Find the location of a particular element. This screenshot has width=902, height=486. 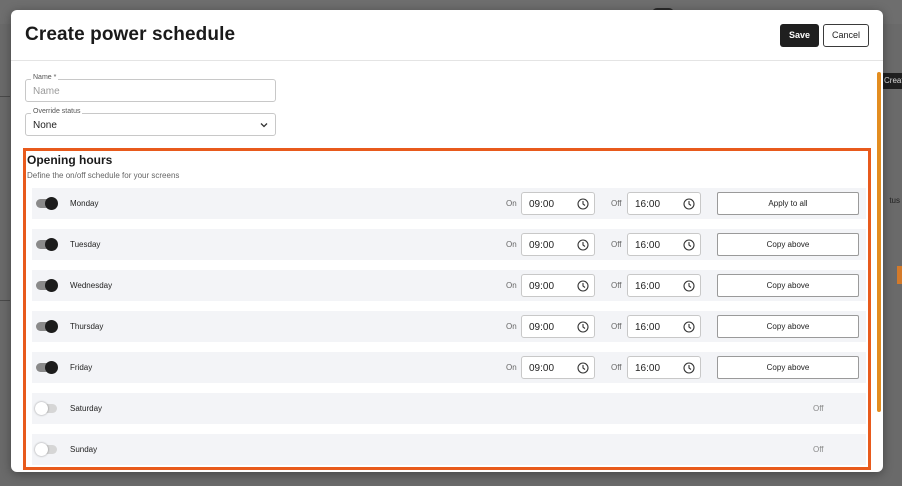

day-toggle-tuesday is located at coordinates (47, 244).